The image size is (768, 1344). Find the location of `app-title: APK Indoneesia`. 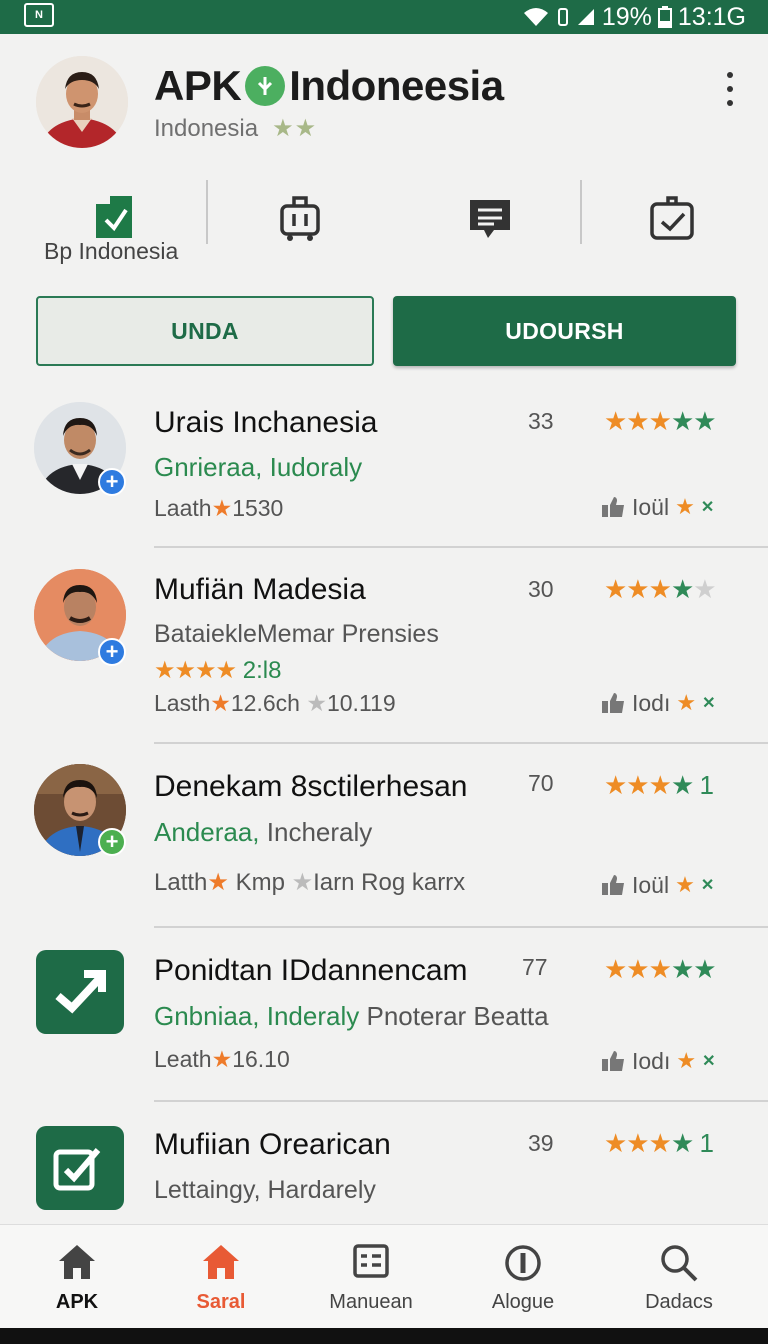

app-title: APK Indoneesia is located at coordinates (329, 86).